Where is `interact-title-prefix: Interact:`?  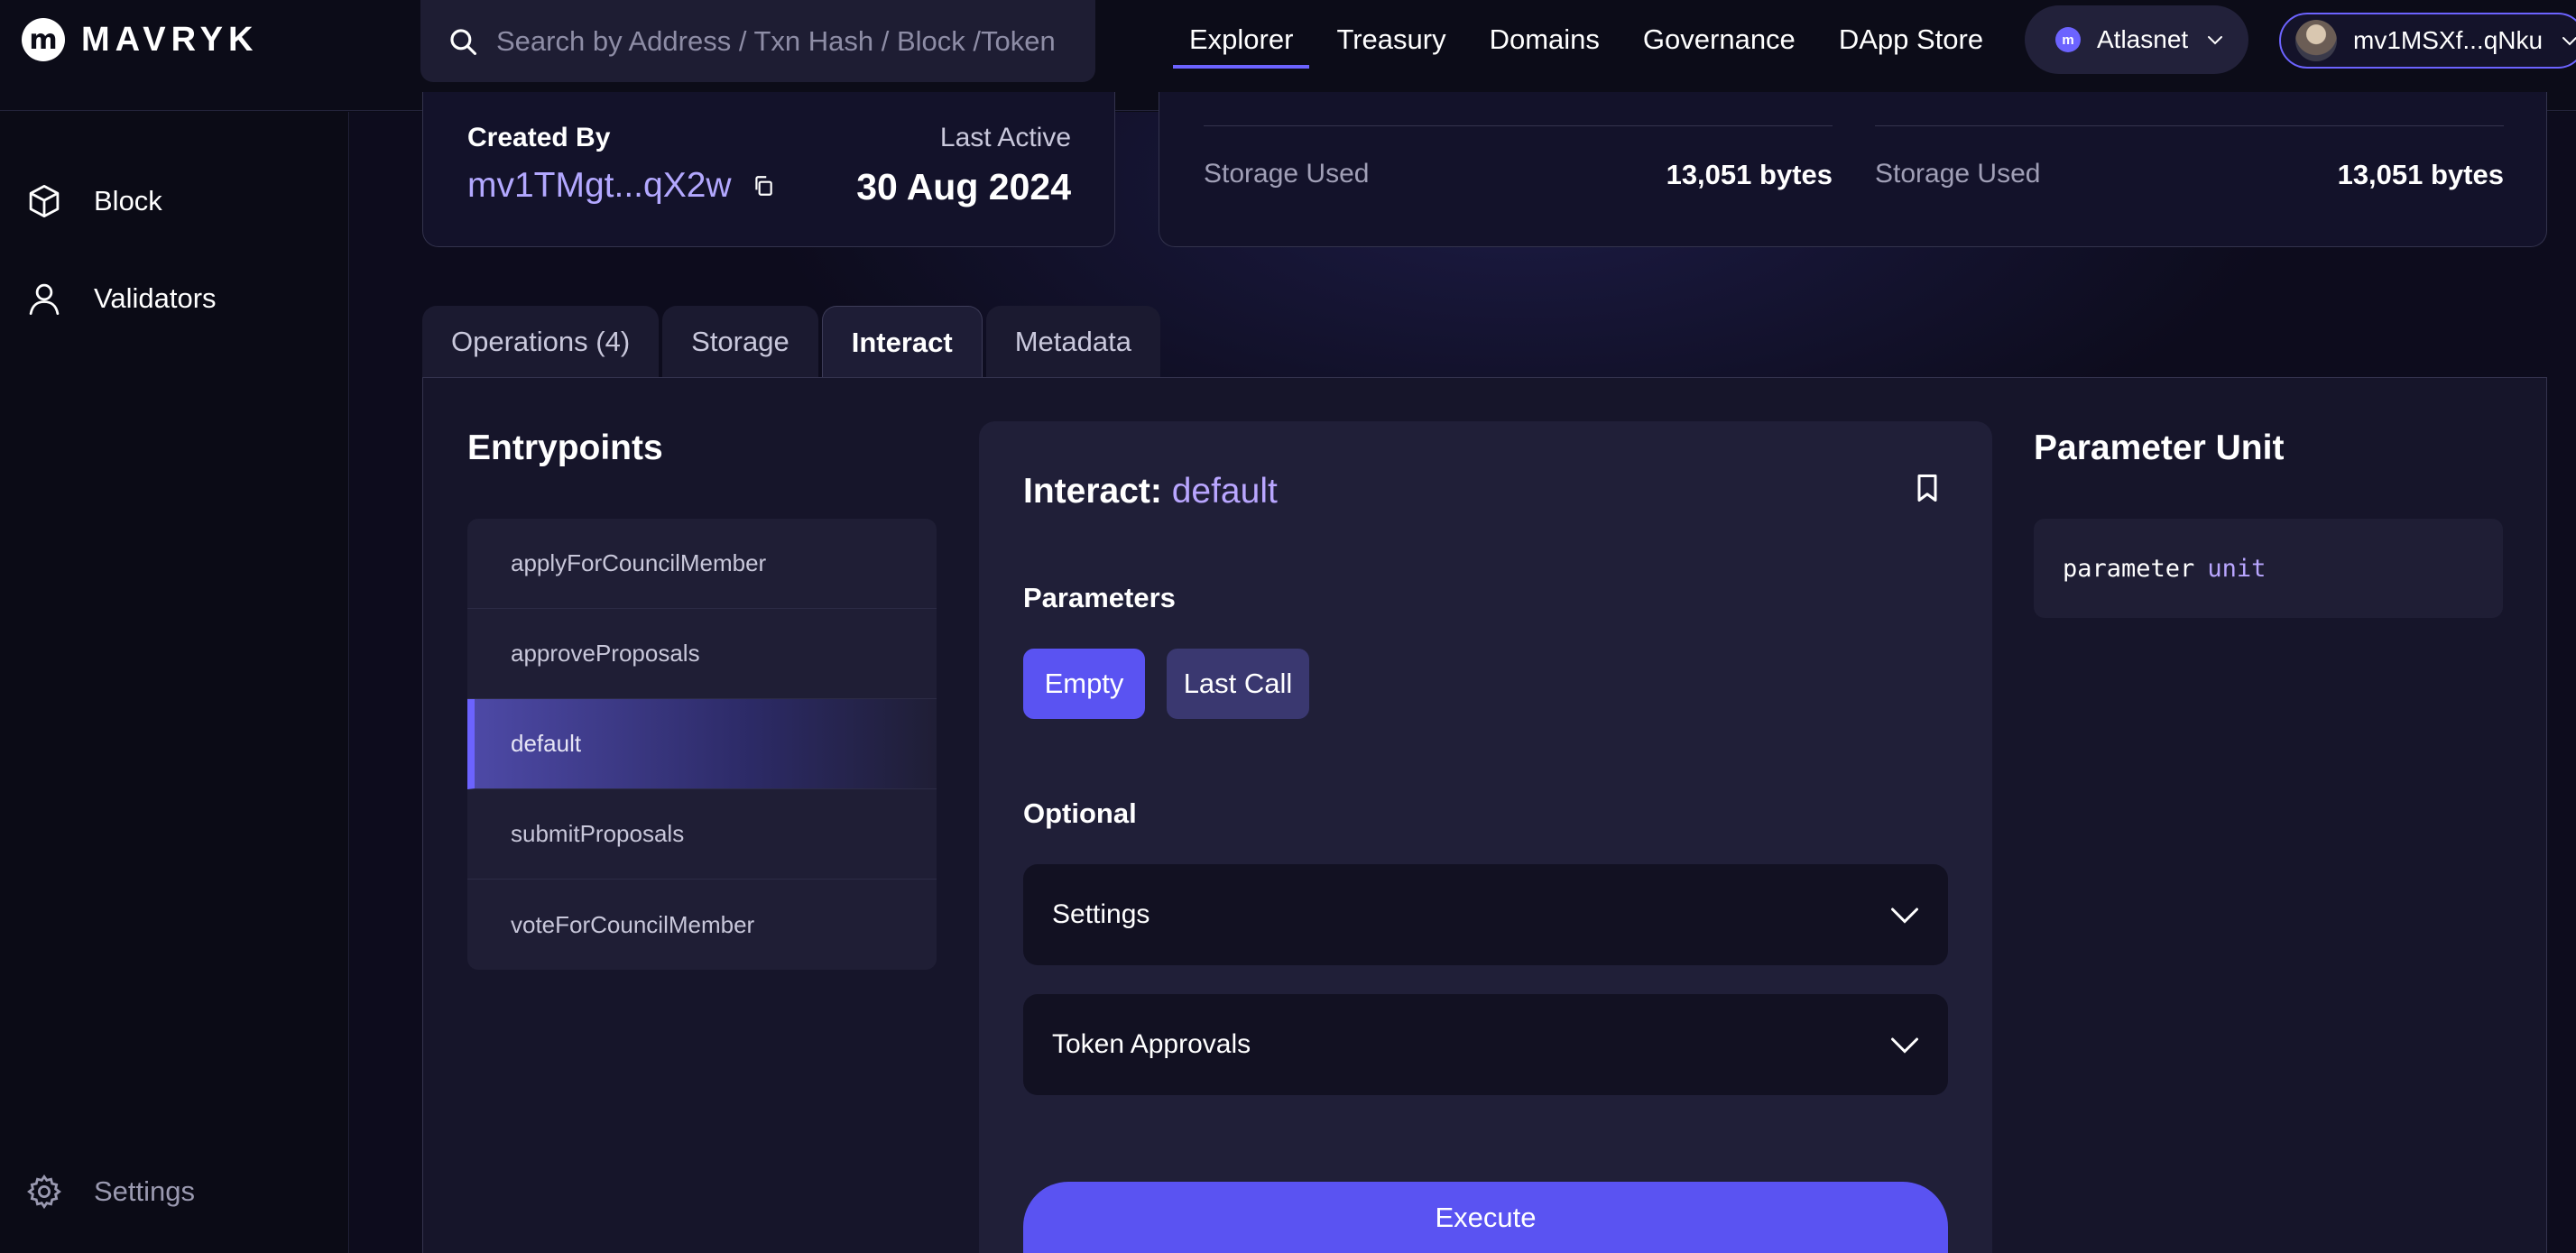 interact-title-prefix: Interact: is located at coordinates (1092, 492).